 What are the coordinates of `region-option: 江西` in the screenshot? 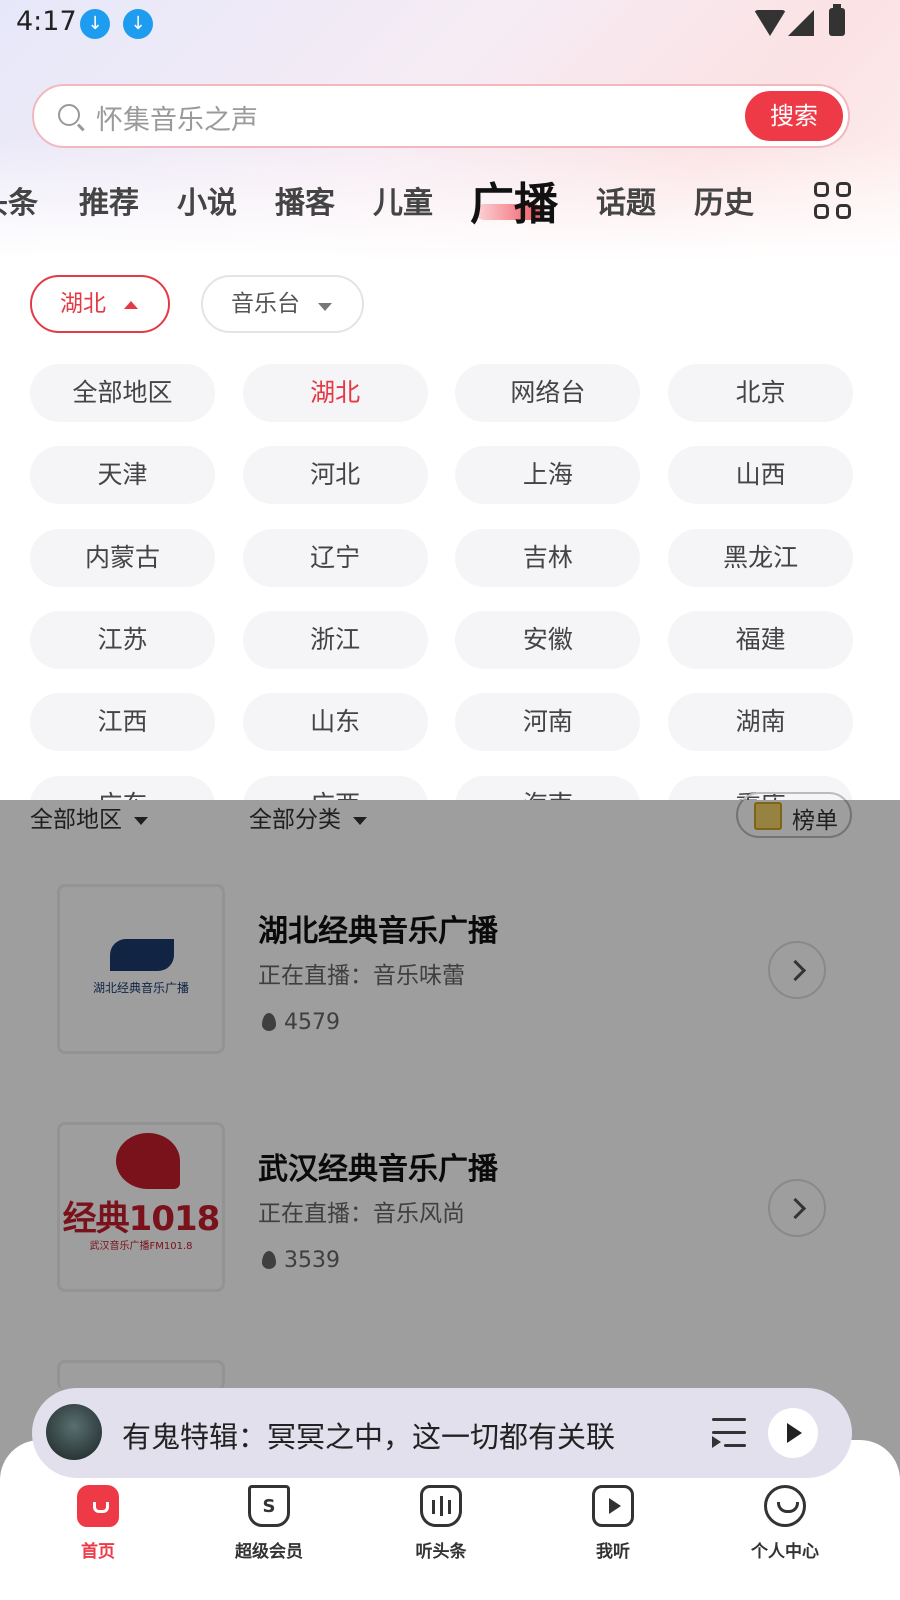 It's located at (122, 722).